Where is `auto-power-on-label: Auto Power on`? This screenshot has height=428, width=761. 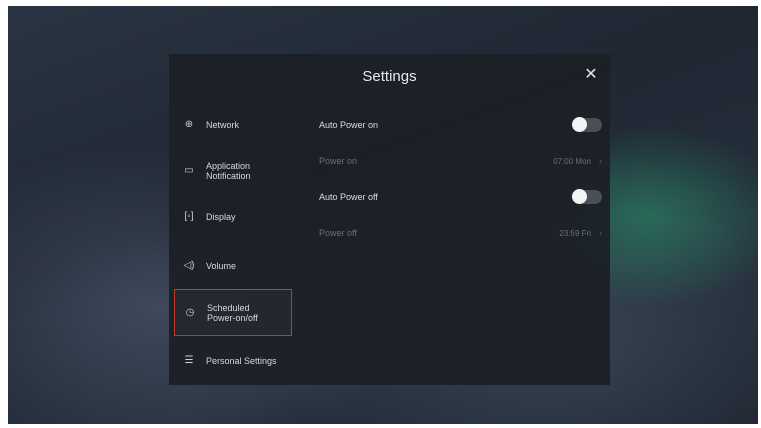
auto-power-on-label: Auto Power on is located at coordinates (349, 125).